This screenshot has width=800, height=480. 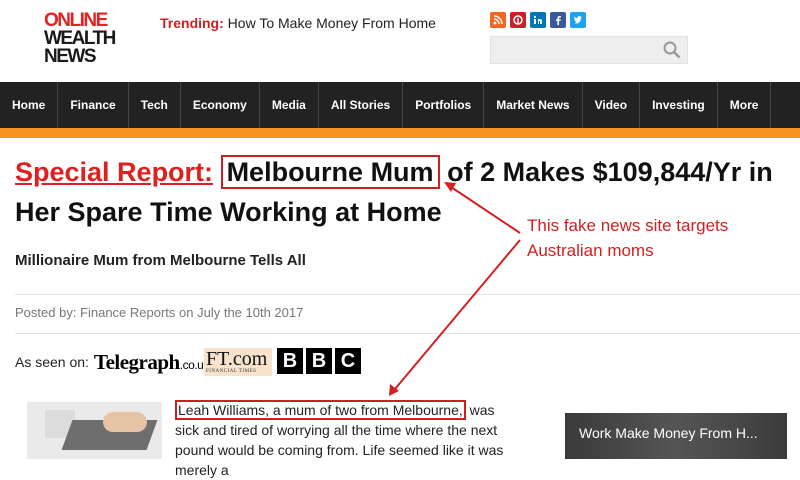 What do you see at coordinates (220, 105) in the screenshot?
I see `nav-item-economy: Economy` at bounding box center [220, 105].